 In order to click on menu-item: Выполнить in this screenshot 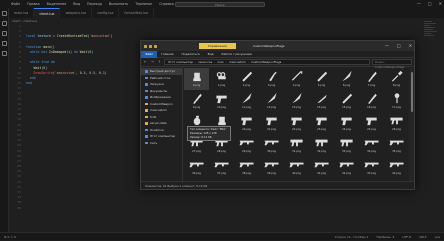, I will do `click(118, 4)`.